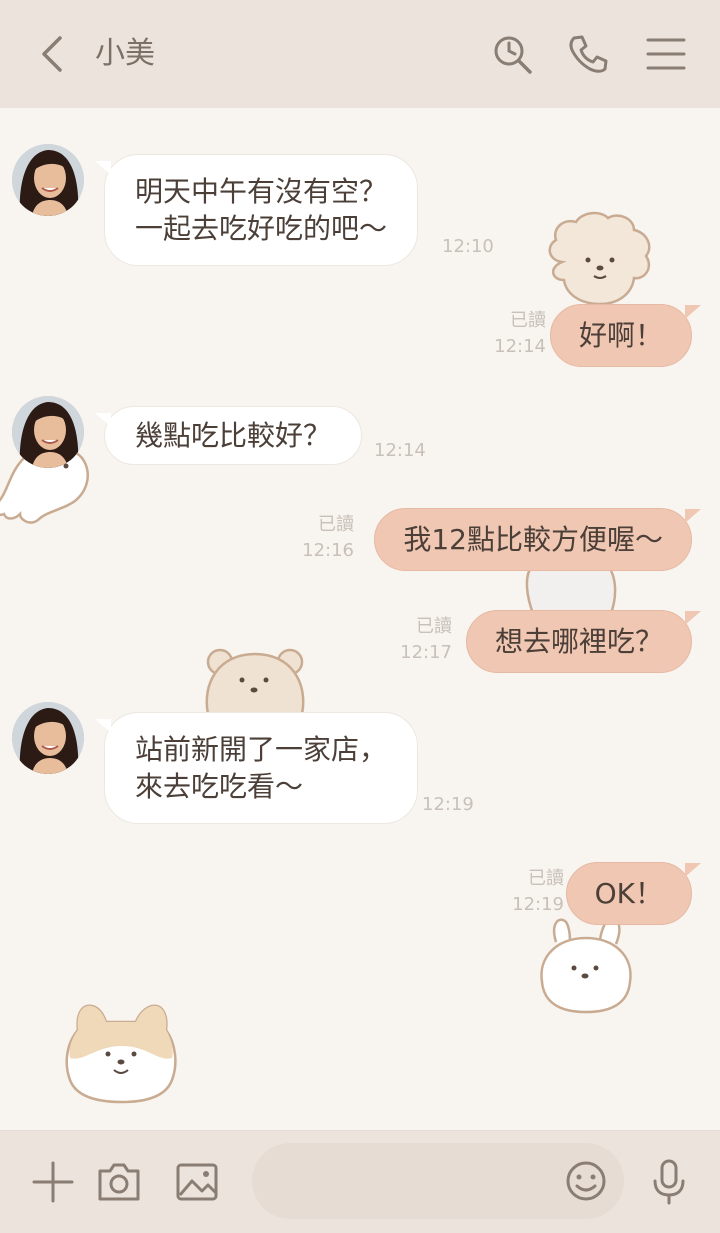 This screenshot has width=720, height=1233. I want to click on poodle-sticker-icon, so click(599, 258).